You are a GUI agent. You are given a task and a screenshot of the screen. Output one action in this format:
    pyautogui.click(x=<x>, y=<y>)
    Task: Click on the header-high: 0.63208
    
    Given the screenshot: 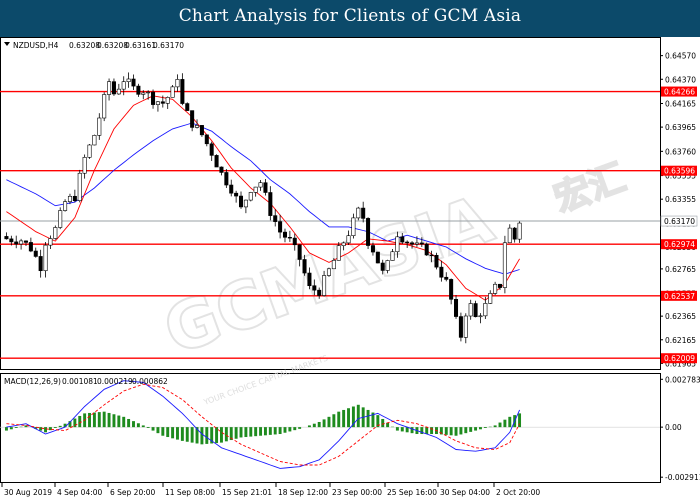 What is the action you would take?
    pyautogui.click(x=112, y=45)
    